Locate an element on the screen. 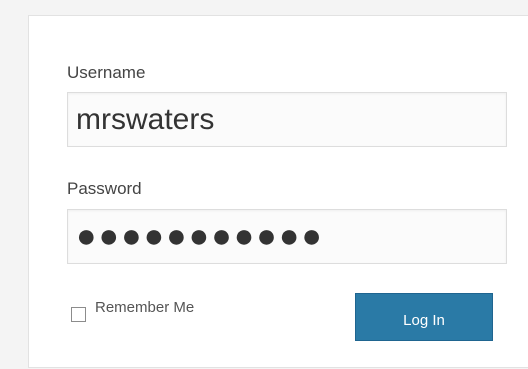 Image resolution: width=528 pixels, height=369 pixels. username-field is located at coordinates (287, 119).